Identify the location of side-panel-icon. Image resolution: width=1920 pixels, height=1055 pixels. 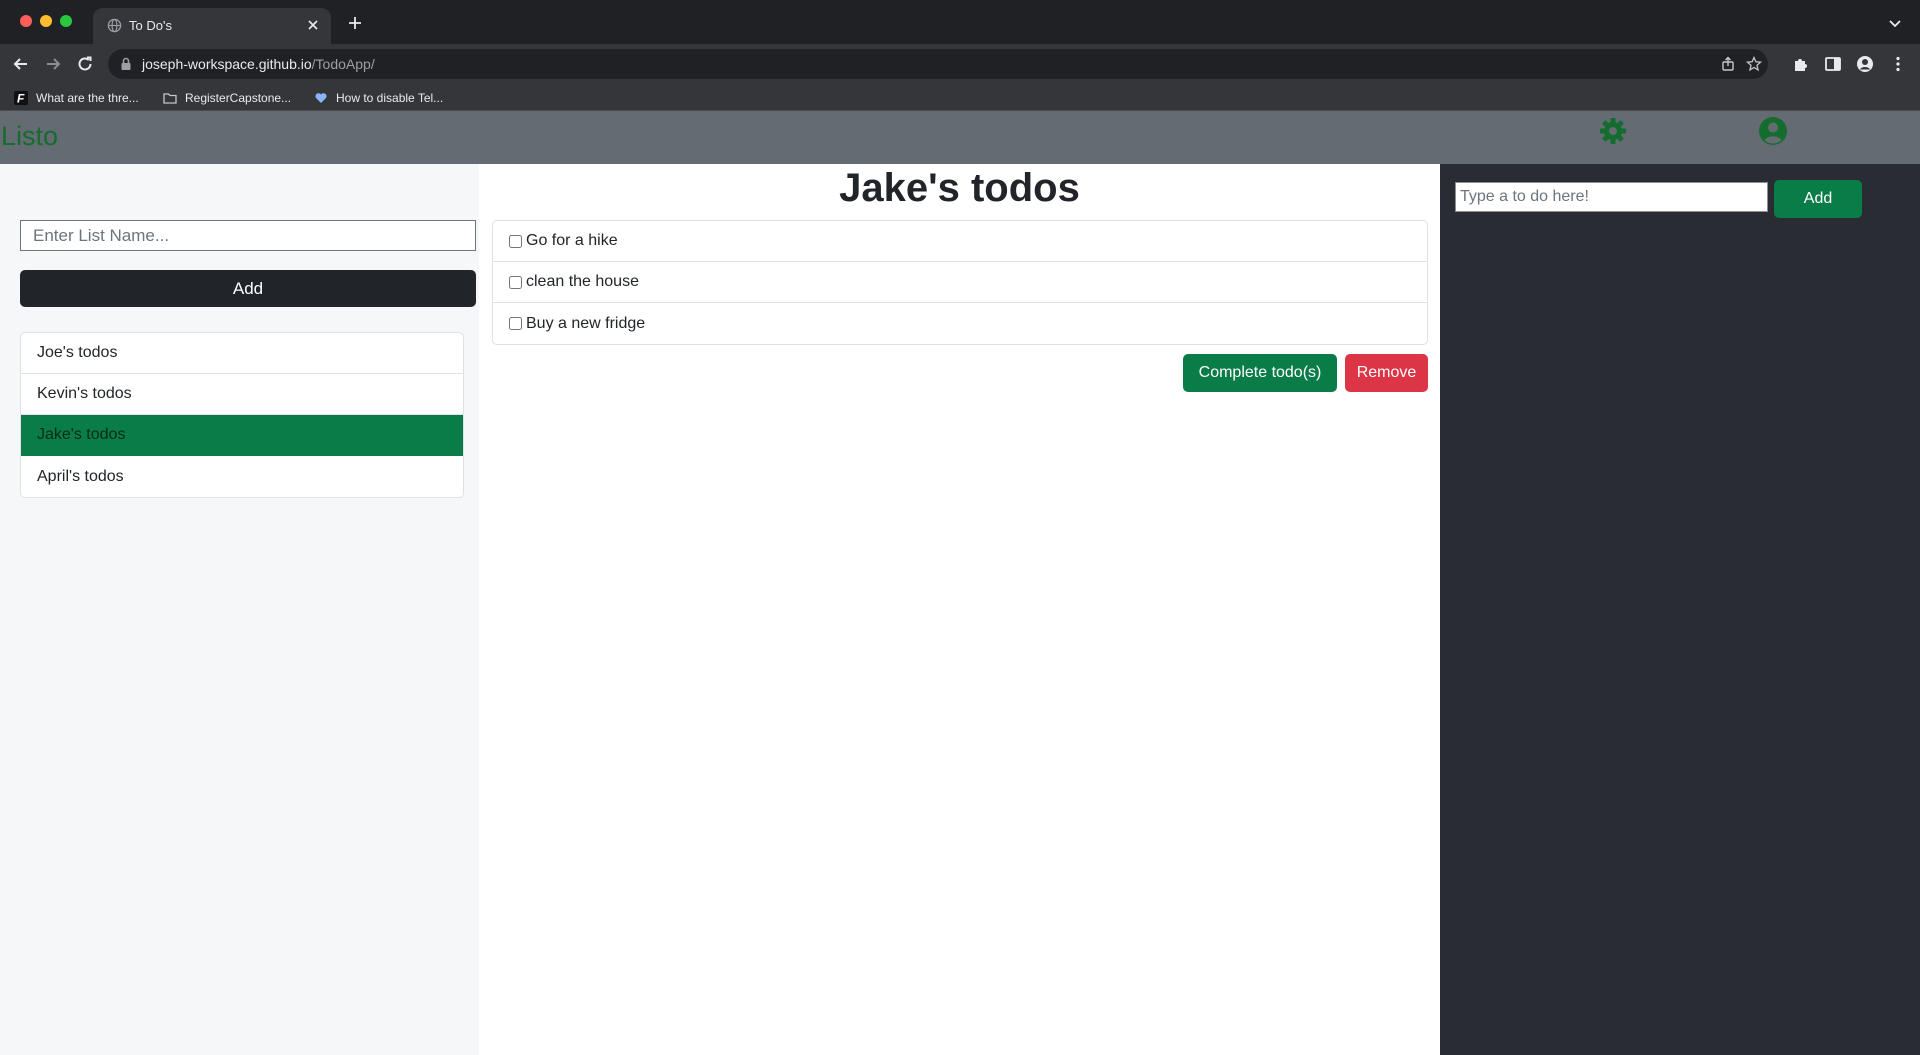
(1833, 64).